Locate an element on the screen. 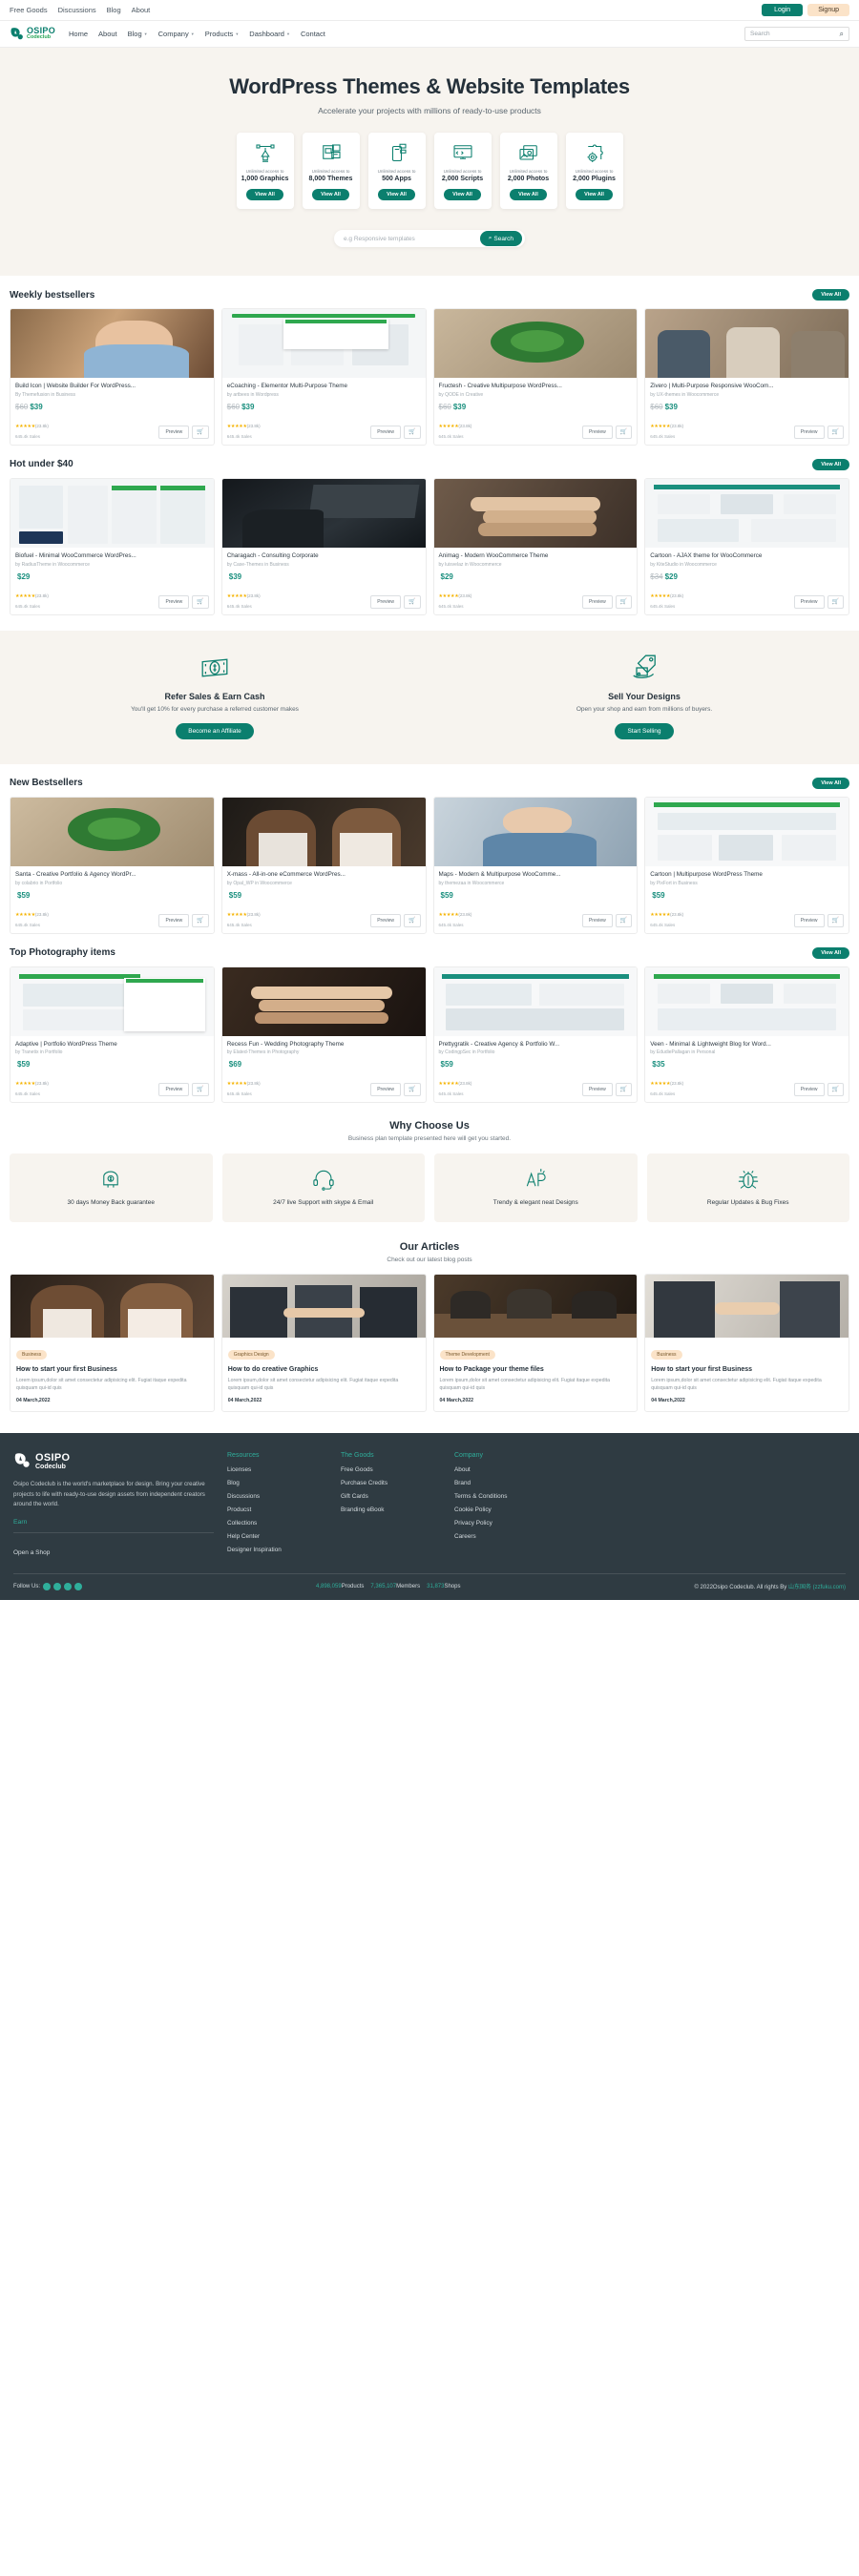 This screenshot has width=859, height=2576. site-logo: OSIPO Codeclub is located at coordinates (32, 34).